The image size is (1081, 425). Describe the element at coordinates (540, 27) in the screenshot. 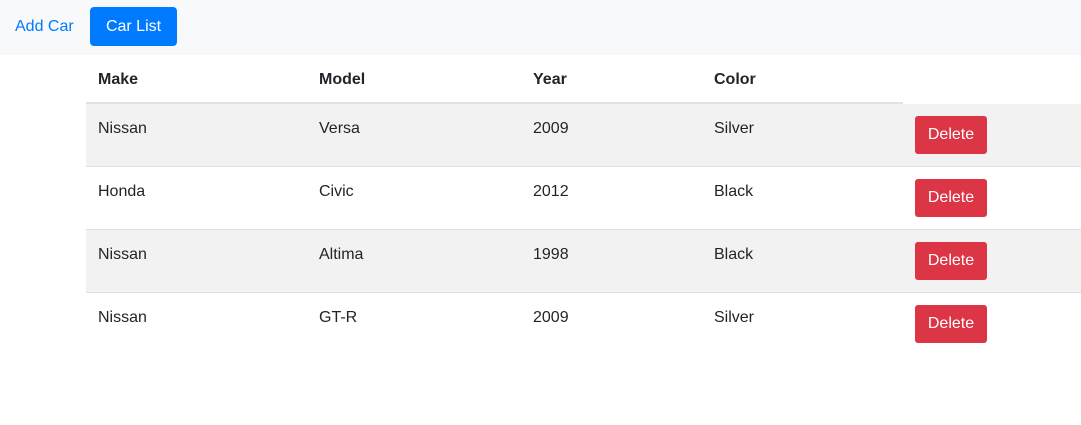

I see `navbar: Add Car Car List` at that location.